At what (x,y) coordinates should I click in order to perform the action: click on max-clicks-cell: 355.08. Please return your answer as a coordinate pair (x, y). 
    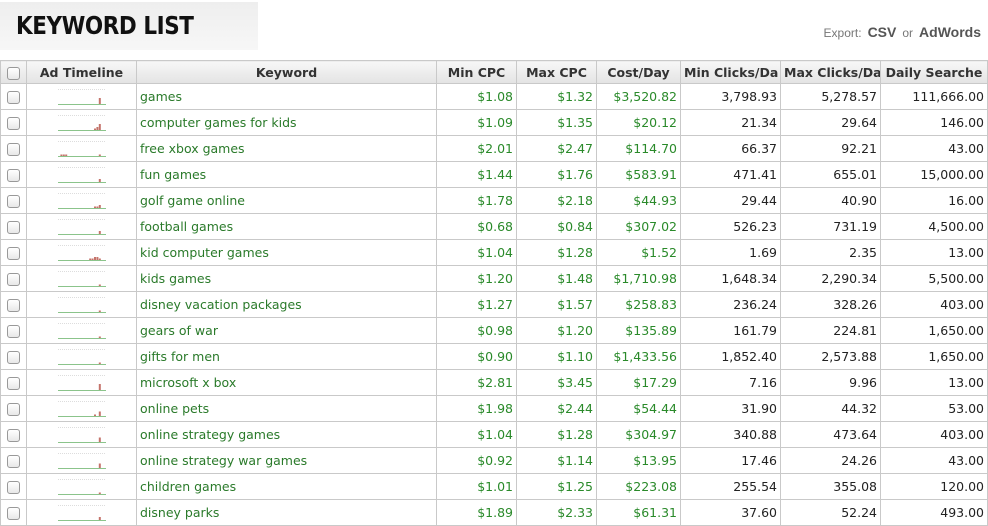
    Looking at the image, I should click on (830, 486).